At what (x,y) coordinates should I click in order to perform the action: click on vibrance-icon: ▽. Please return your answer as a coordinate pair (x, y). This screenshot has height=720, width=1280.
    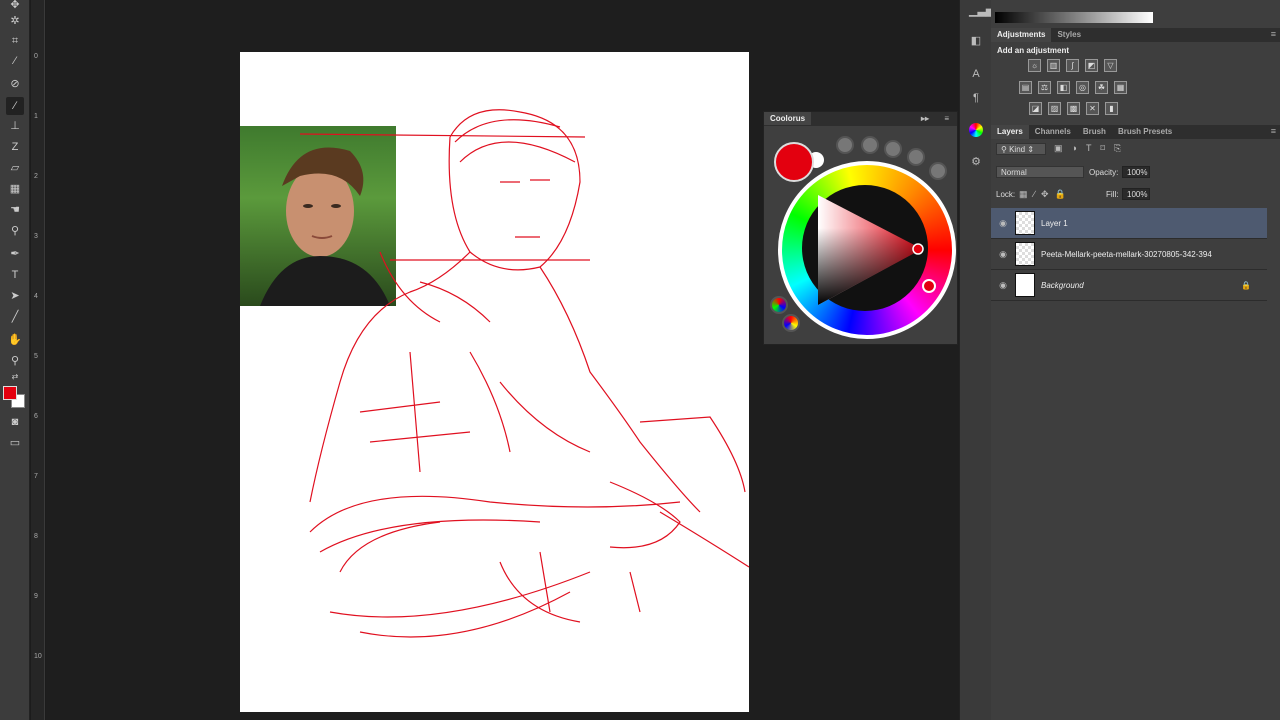
    Looking at the image, I should click on (1110, 65).